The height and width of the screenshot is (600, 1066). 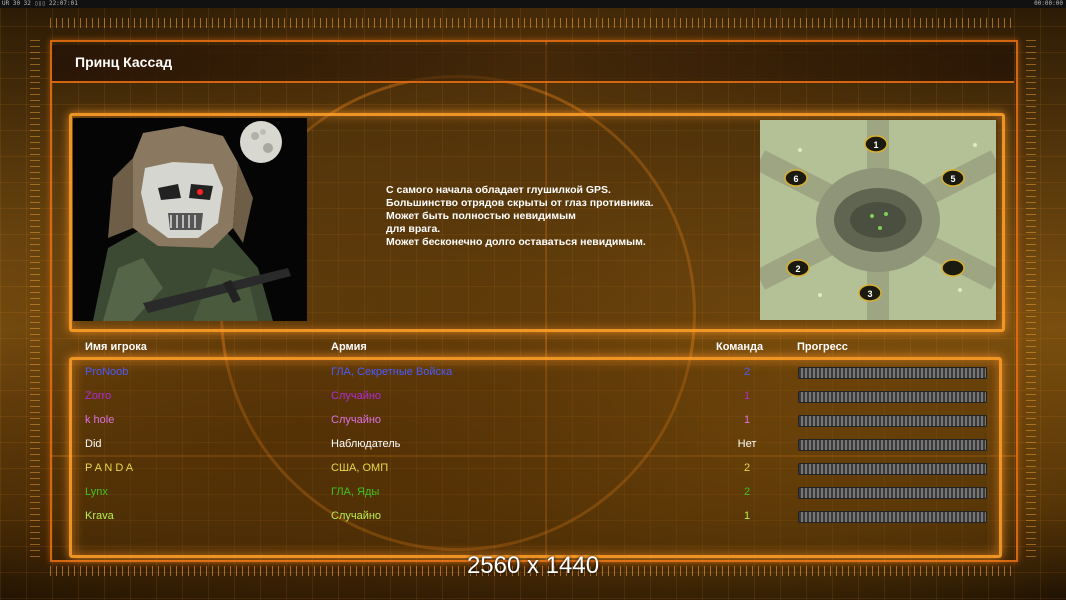 I want to click on table-row: ProNoob ГЛА, Секретные Войска 2, so click(x=533, y=374).